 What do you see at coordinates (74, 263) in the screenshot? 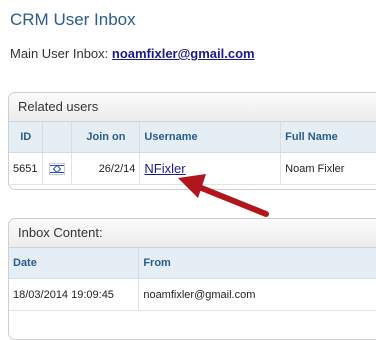
I see `col-date: Date` at bounding box center [74, 263].